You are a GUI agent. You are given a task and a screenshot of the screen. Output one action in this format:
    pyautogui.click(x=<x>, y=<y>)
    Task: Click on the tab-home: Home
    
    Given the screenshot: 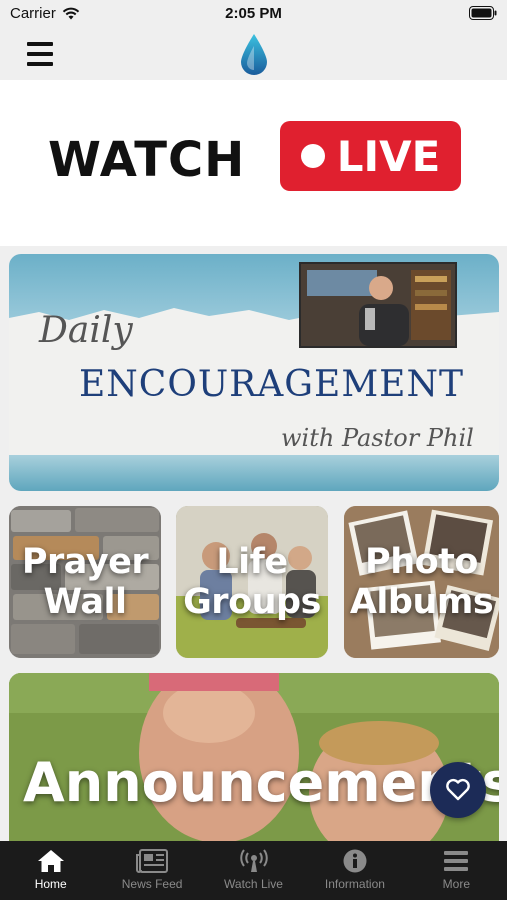 What is the action you would take?
    pyautogui.click(x=50, y=870)
    